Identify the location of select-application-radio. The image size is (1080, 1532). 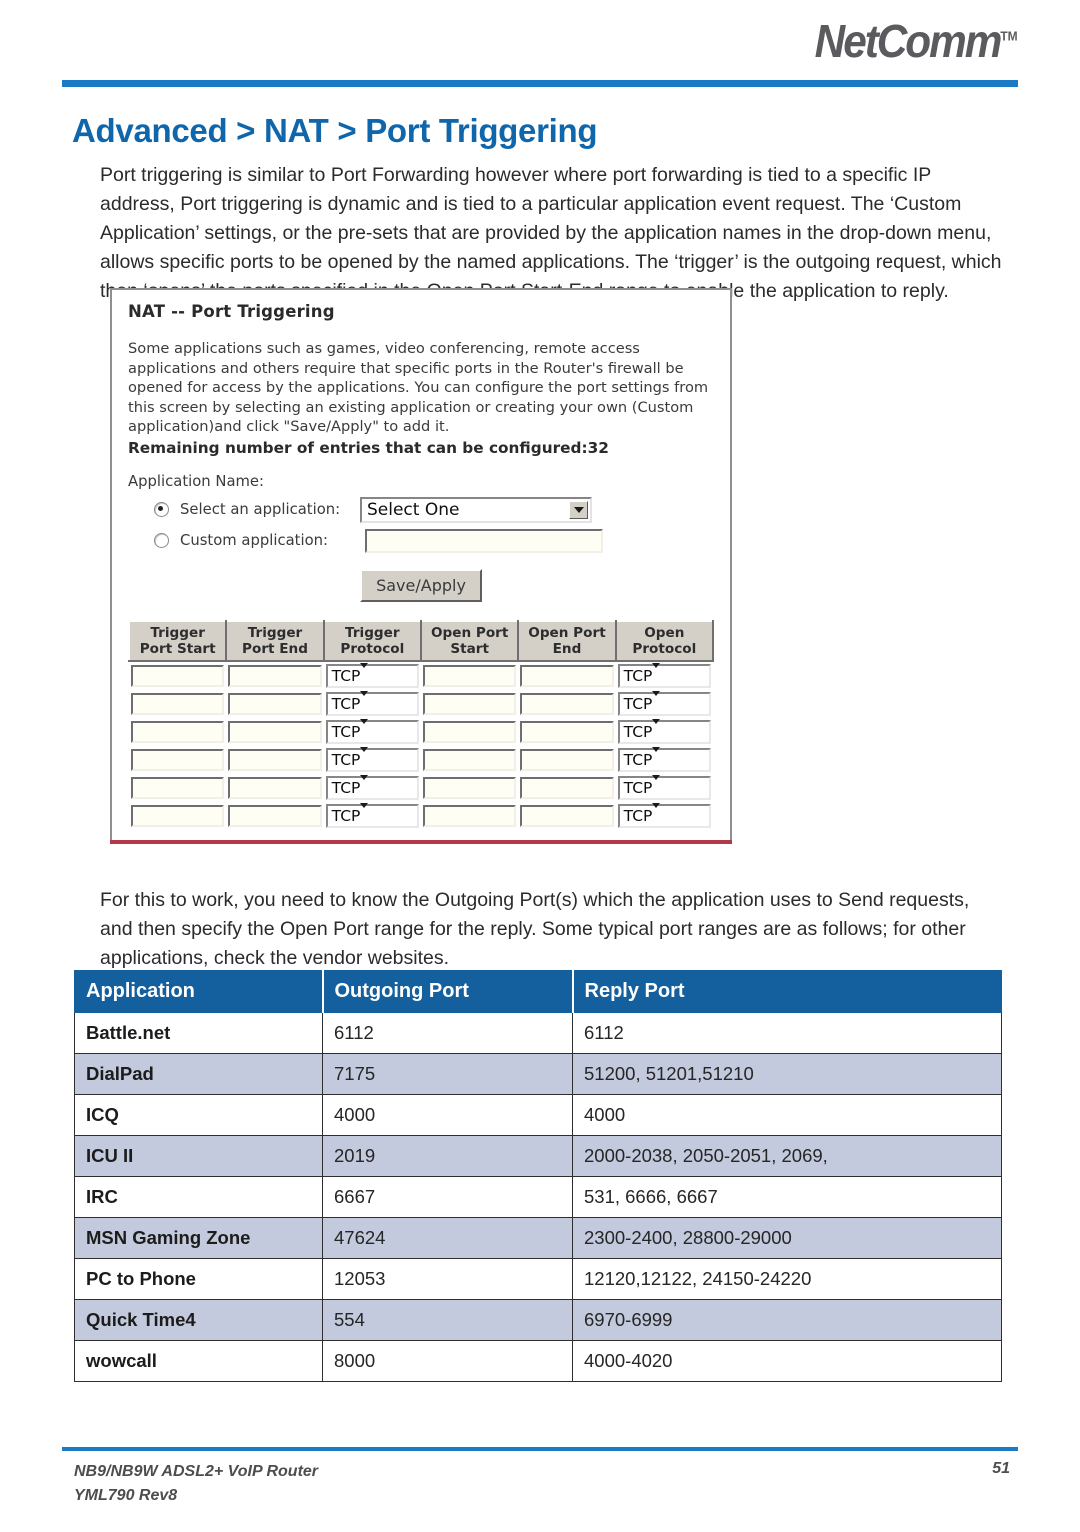
(161, 509).